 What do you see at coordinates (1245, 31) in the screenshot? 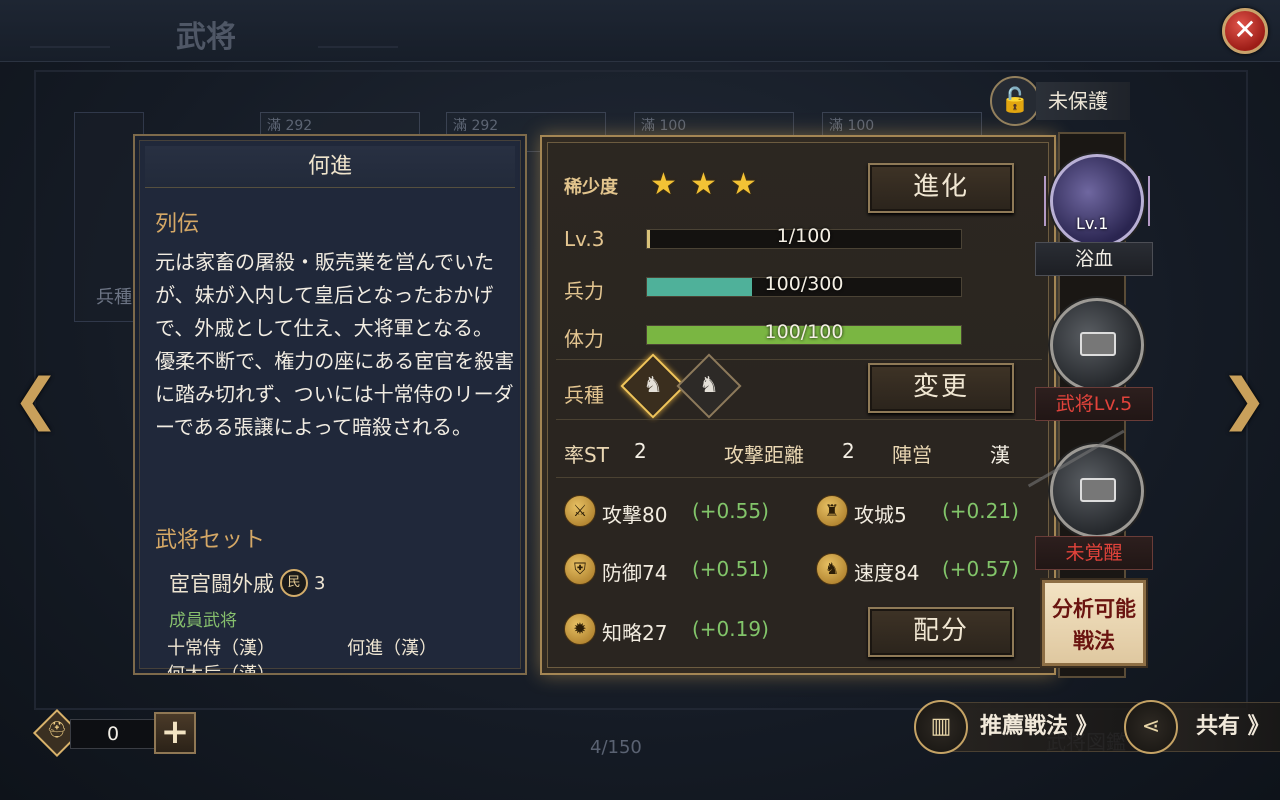
I see `close-icon: ✕` at bounding box center [1245, 31].